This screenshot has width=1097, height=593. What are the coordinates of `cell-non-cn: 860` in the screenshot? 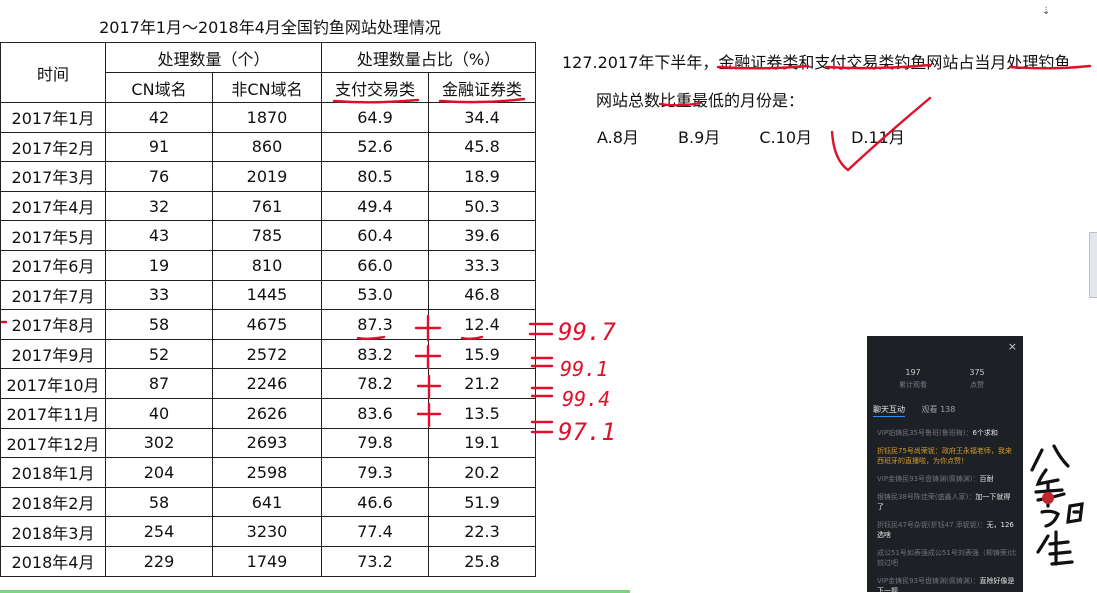 It's located at (267, 147).